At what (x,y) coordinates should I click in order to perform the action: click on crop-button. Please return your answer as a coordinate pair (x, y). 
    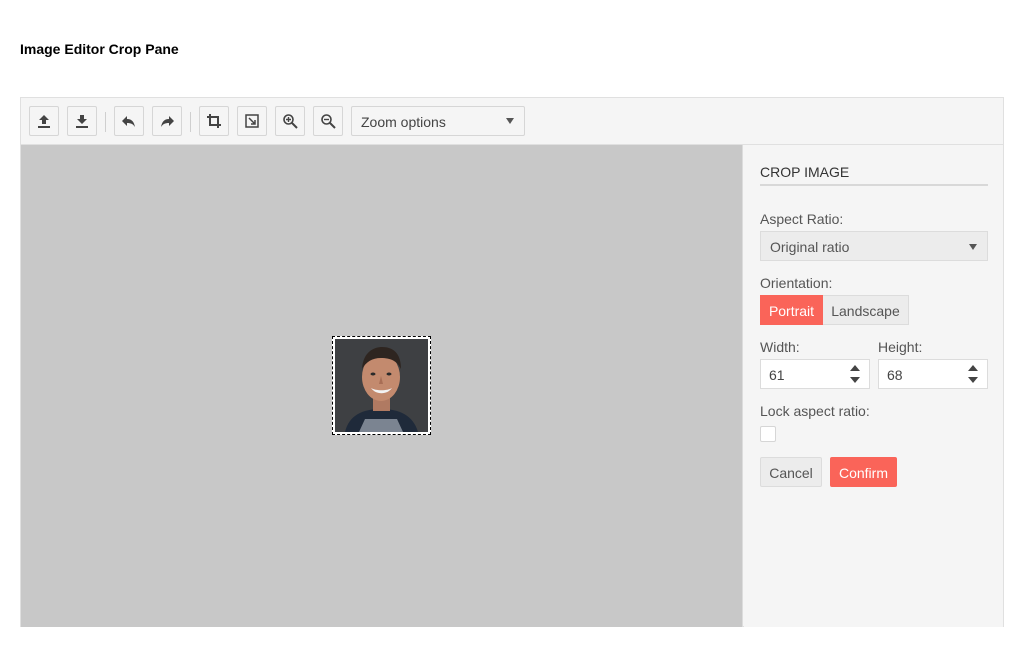
    Looking at the image, I should click on (214, 121).